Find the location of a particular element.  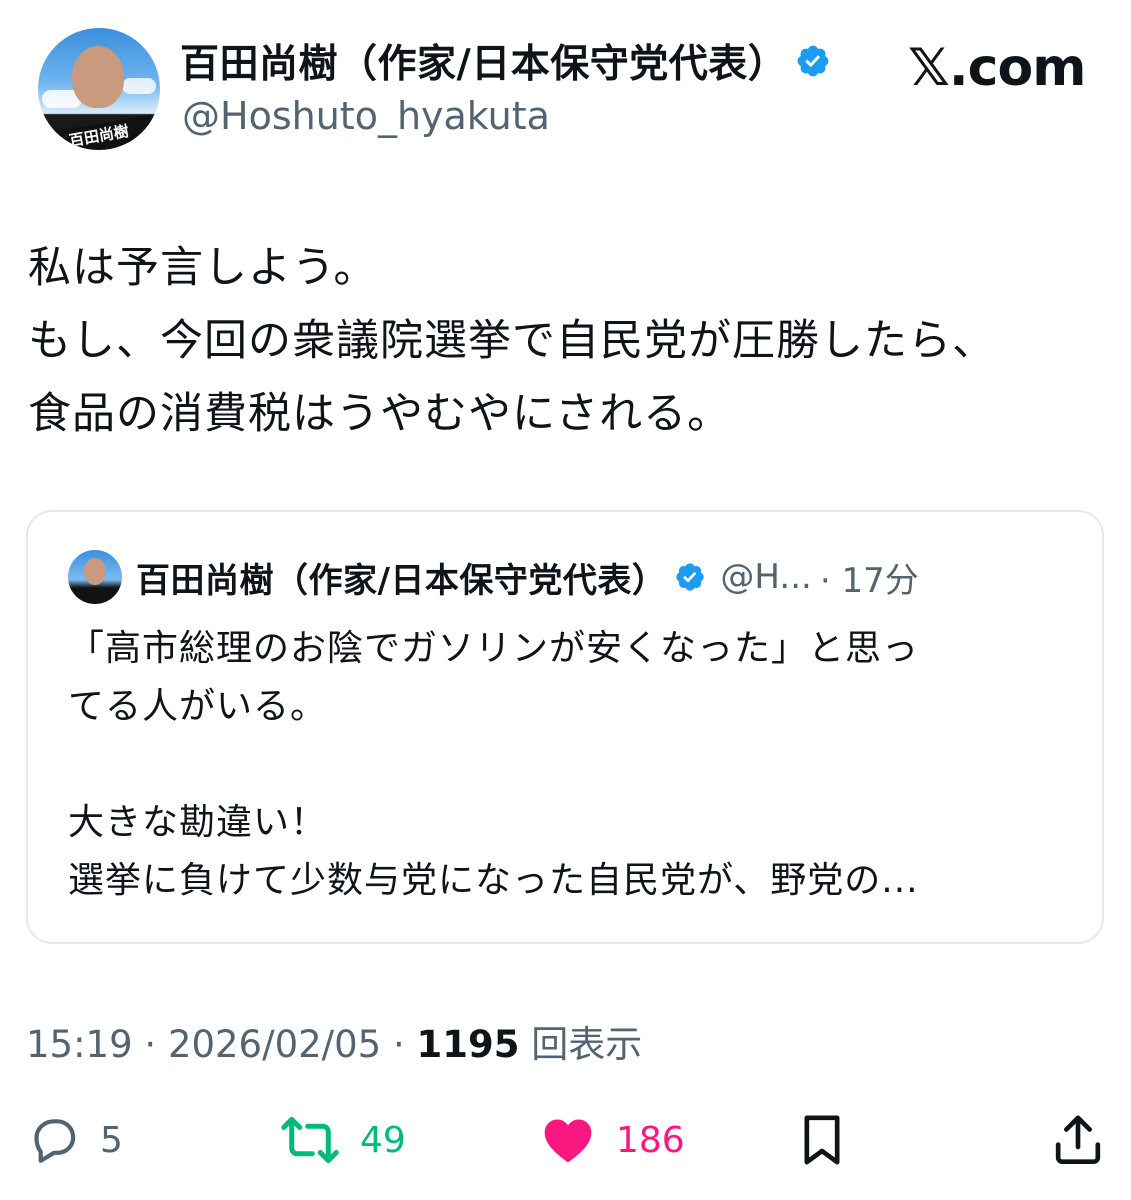

retweet-icon is located at coordinates (310, 1140).